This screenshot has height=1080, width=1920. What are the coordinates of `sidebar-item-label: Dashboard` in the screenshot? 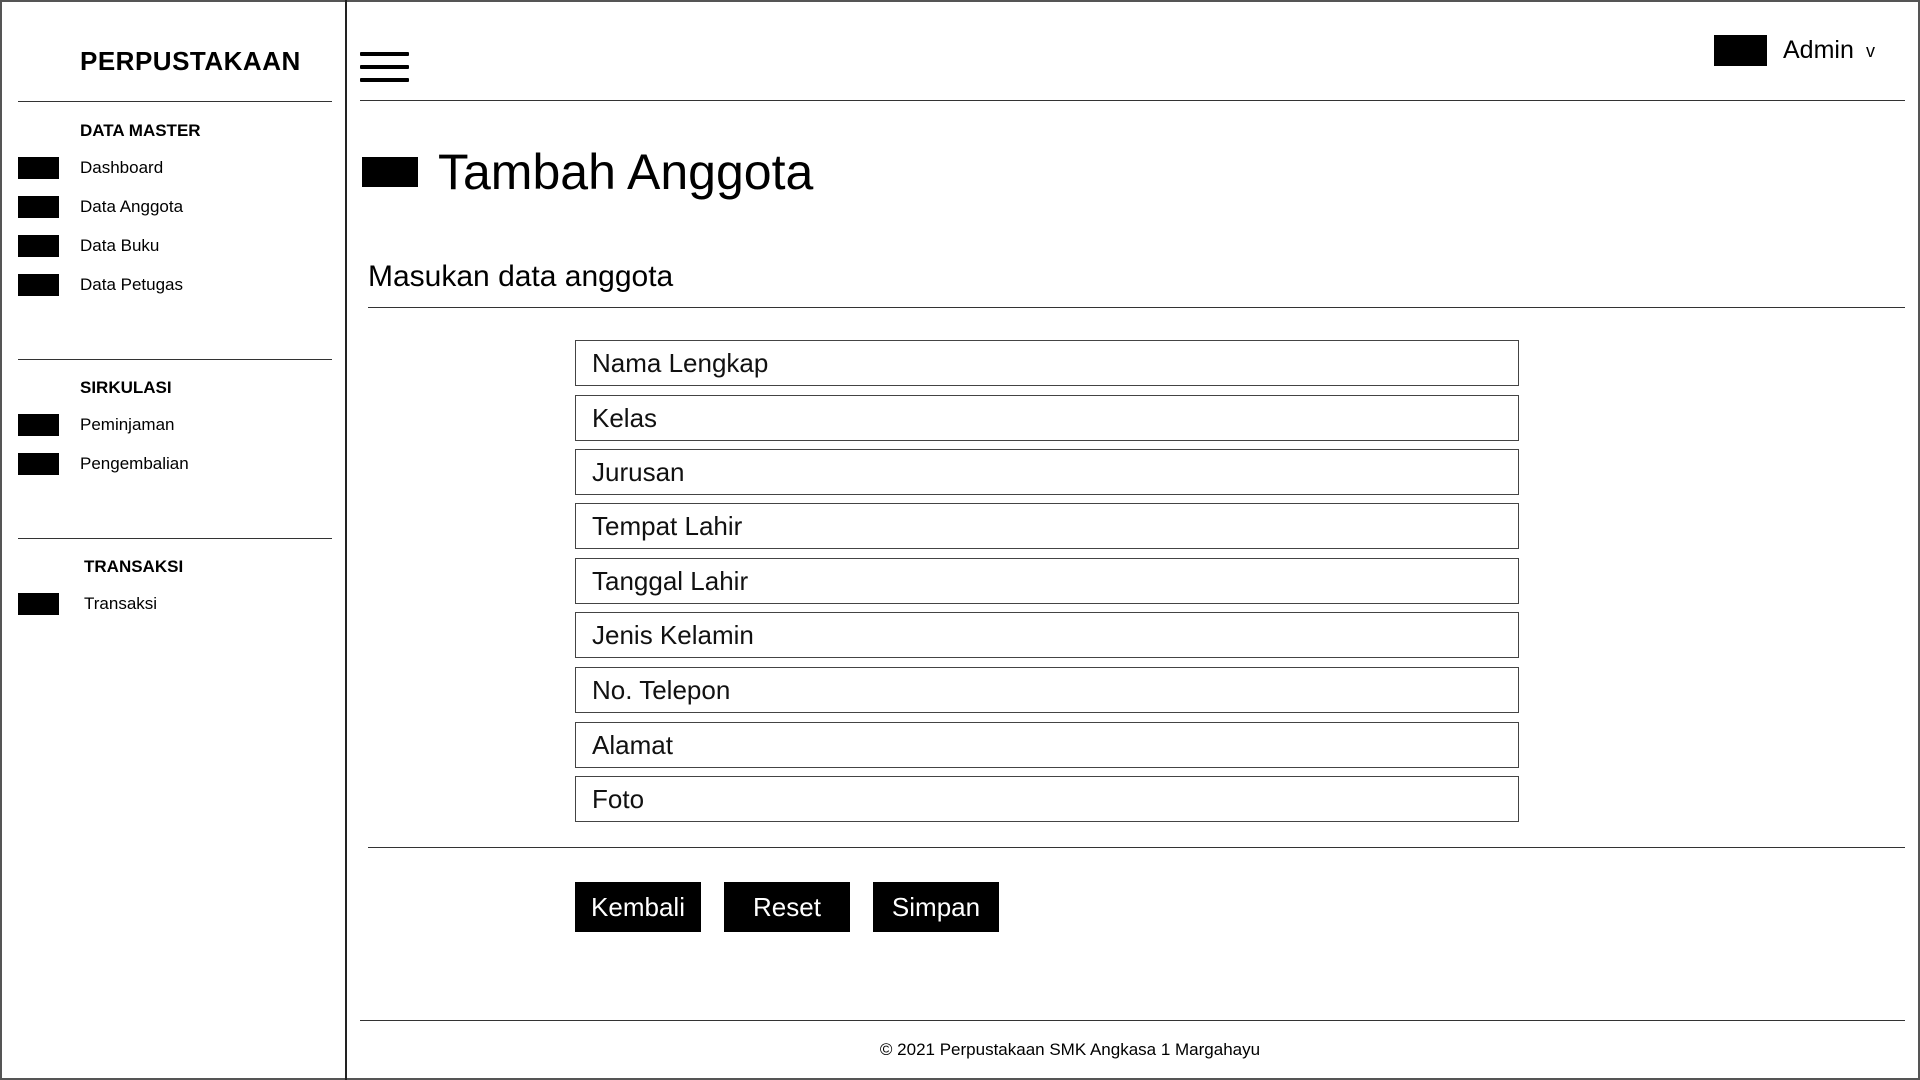 It's located at (122, 167).